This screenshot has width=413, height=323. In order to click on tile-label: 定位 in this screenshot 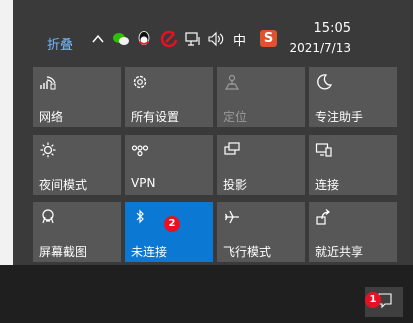, I will do `click(235, 117)`.